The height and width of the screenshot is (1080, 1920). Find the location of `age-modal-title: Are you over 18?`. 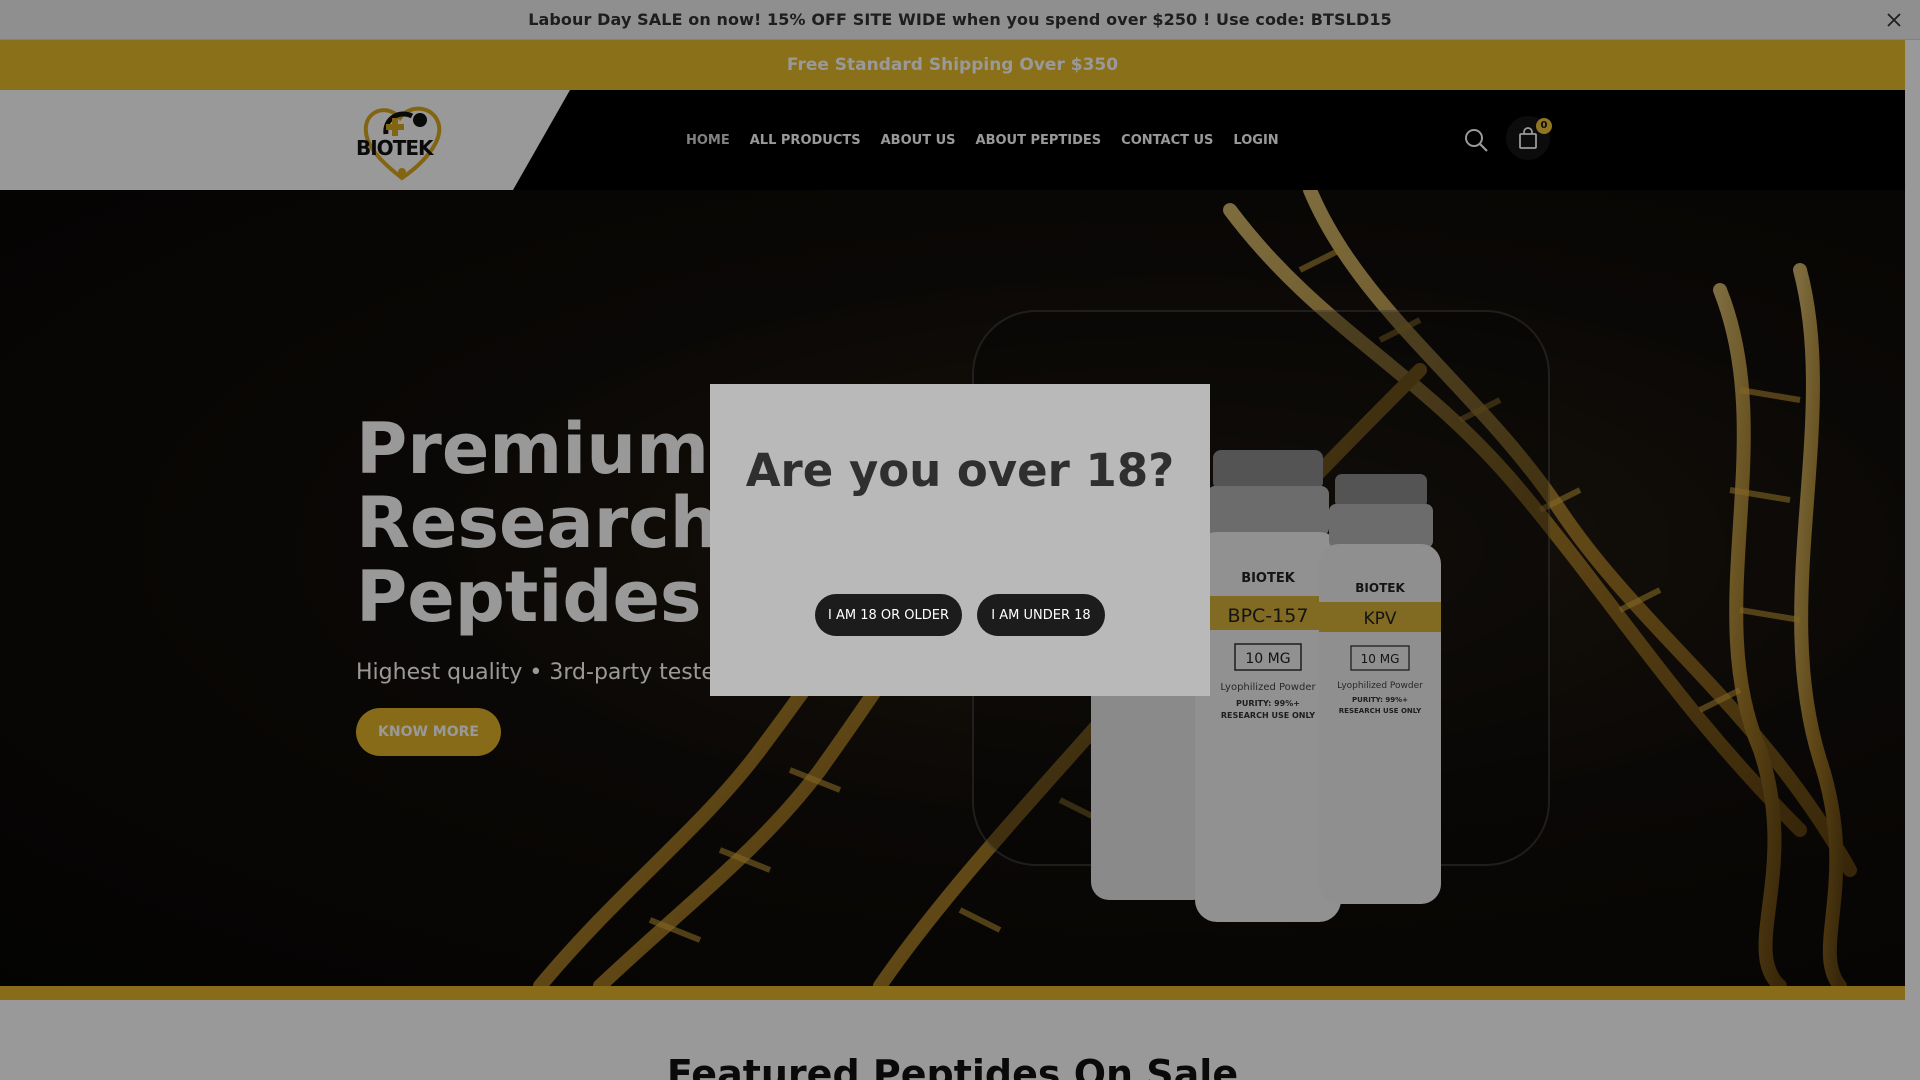

age-modal-title: Are you over 18? is located at coordinates (960, 470).